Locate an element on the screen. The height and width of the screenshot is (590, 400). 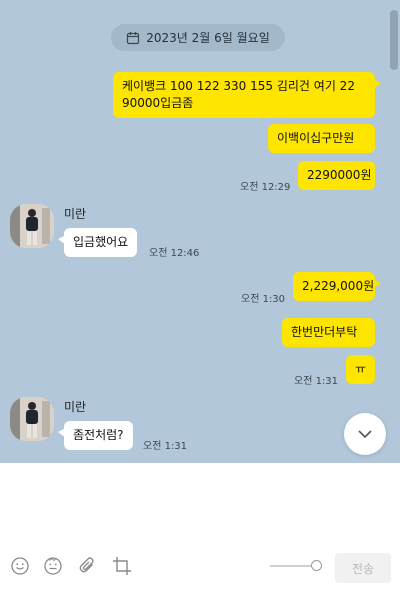
message-text: 이백이십구만원 is located at coordinates (316, 138).